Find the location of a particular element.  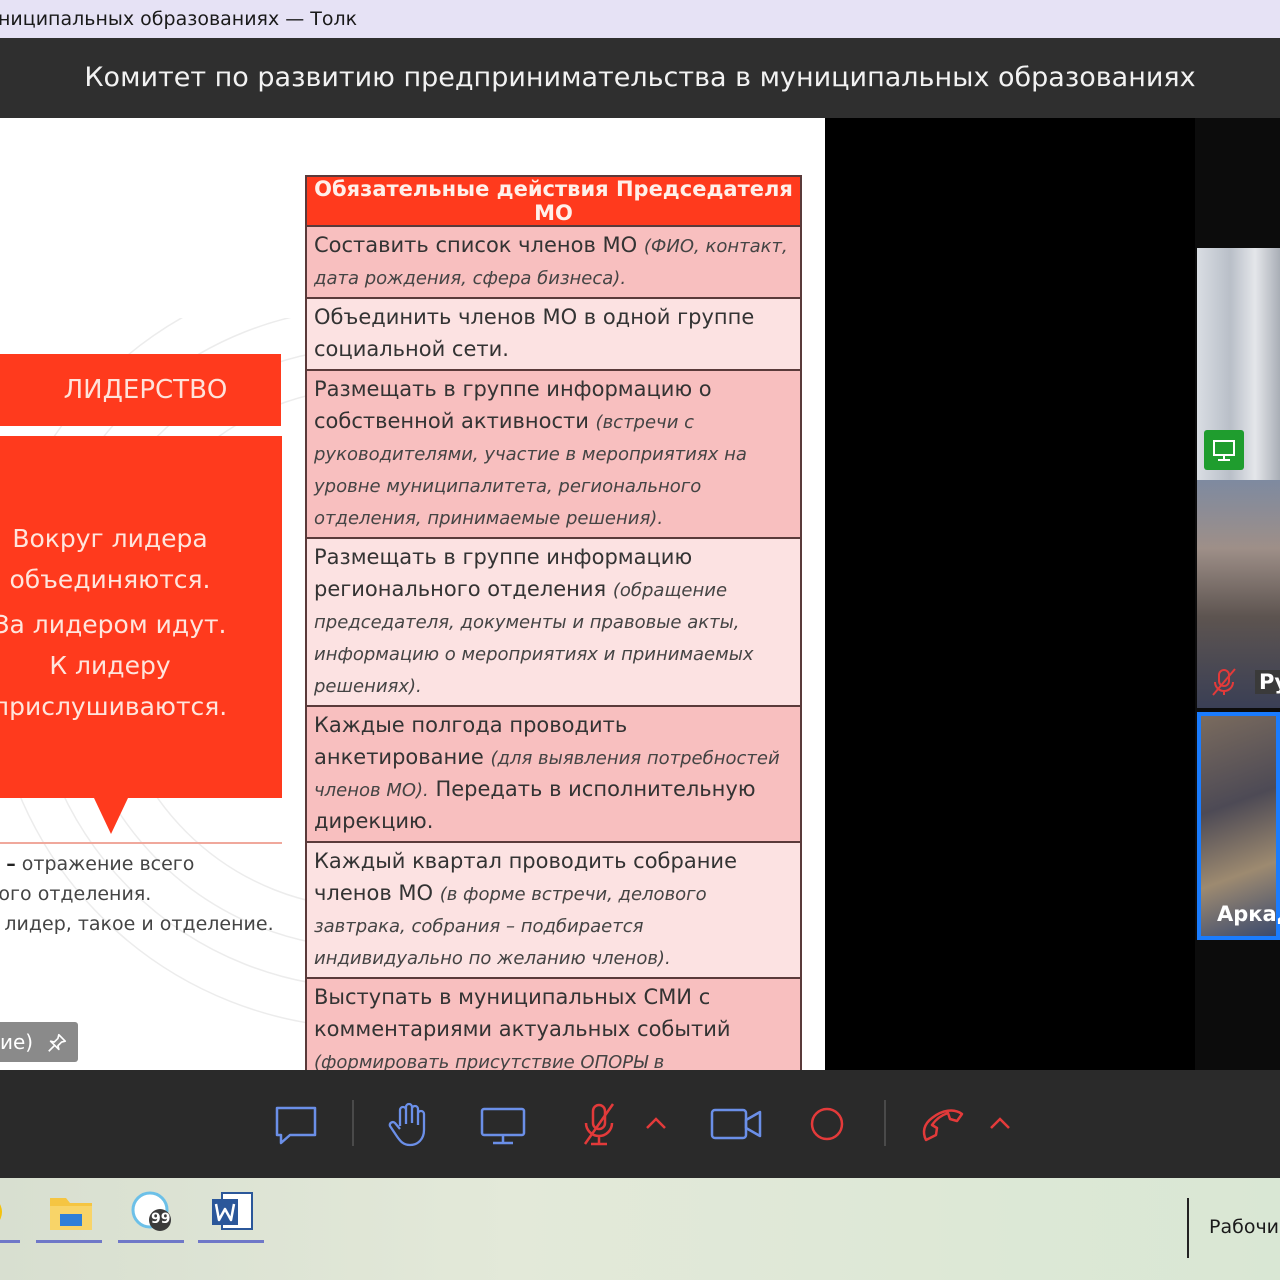

leadership-line: За лидером идут. is located at coordinates (113, 624).